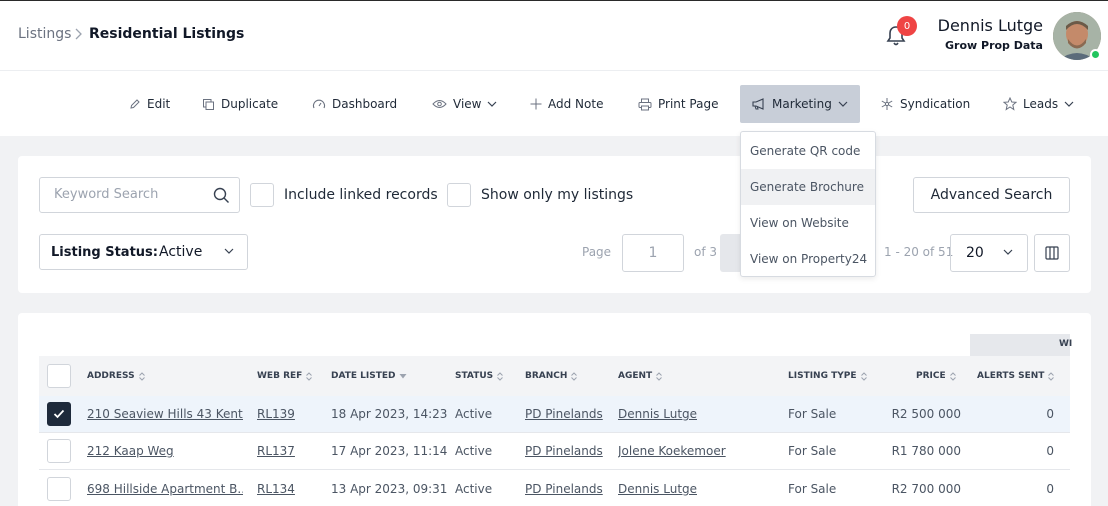  I want to click on print-page-button: Print Page, so click(678, 104).